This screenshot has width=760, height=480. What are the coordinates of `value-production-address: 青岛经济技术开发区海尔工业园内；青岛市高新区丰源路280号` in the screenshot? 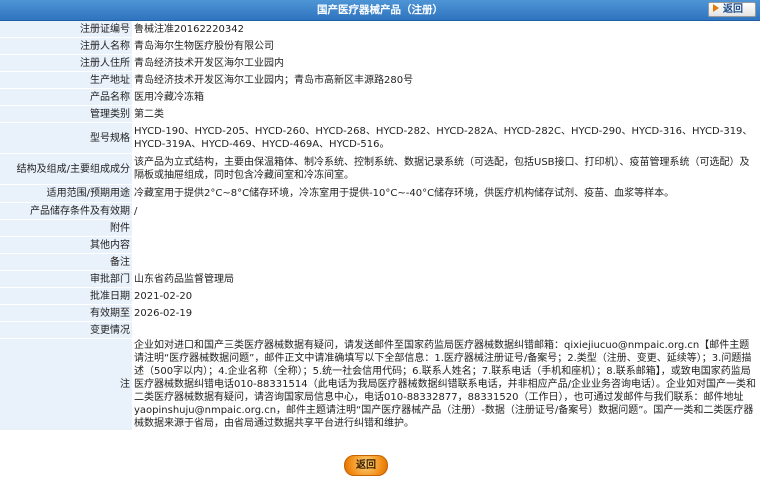 It's located at (446, 80).